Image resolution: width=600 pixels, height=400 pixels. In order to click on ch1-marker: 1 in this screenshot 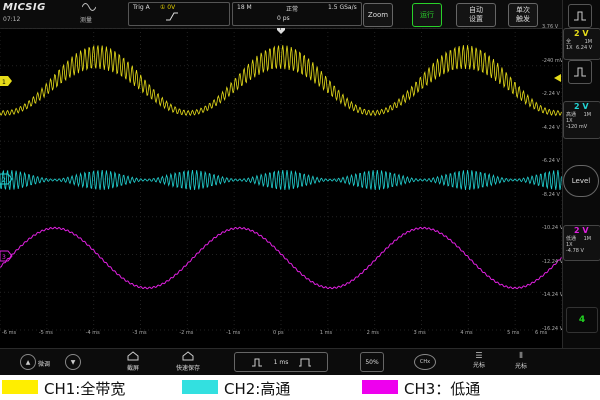, I will do `click(6, 81)`.